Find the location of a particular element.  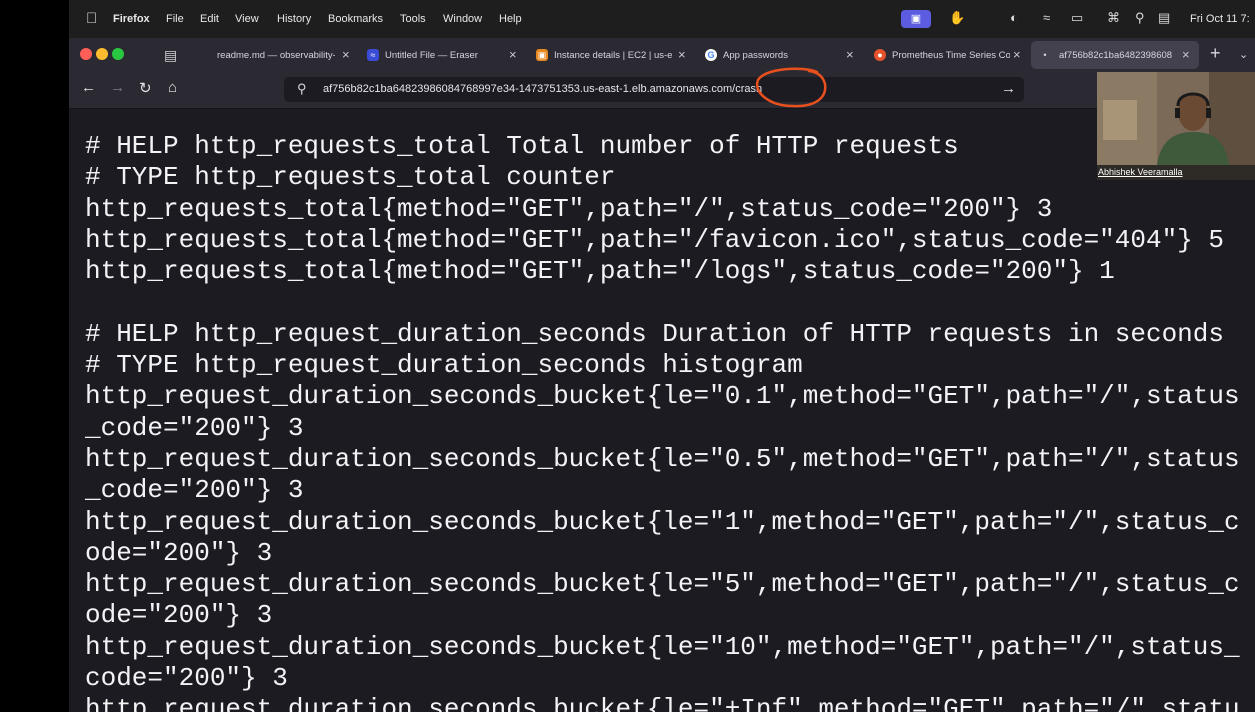

tab-readme: readme.md — observability- × is located at coordinates (277, 55).